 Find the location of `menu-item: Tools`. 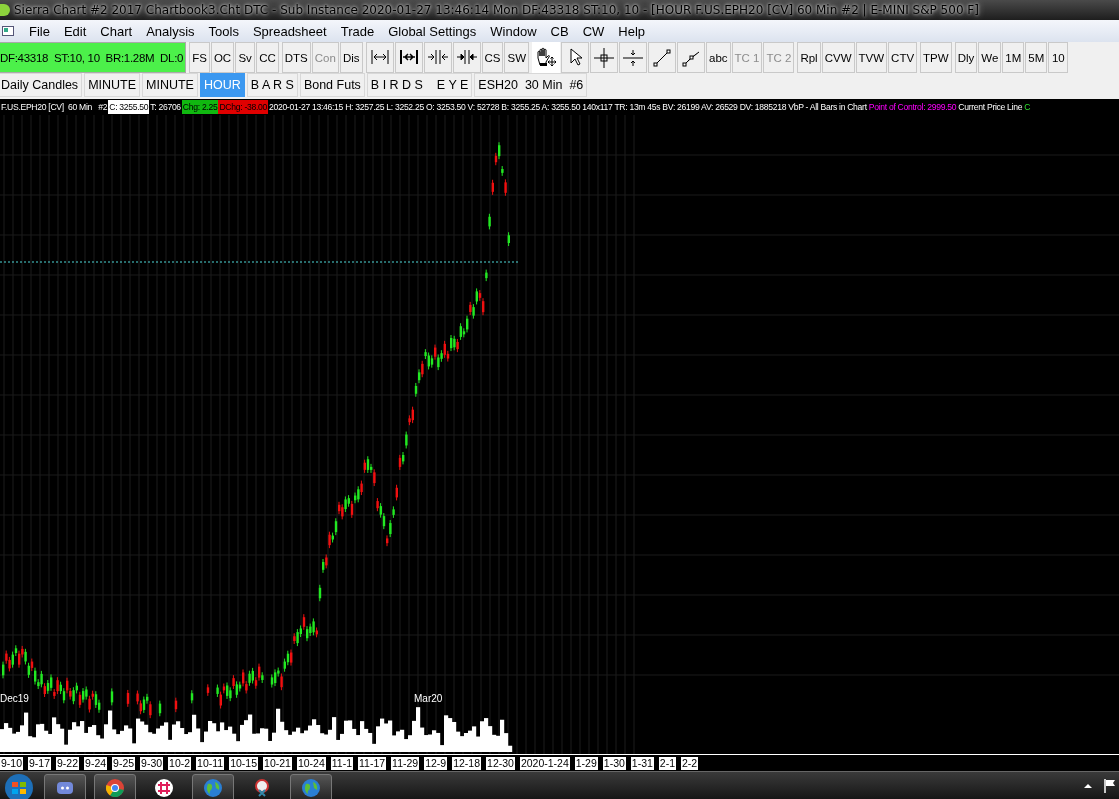

menu-item: Tools is located at coordinates (223, 31).